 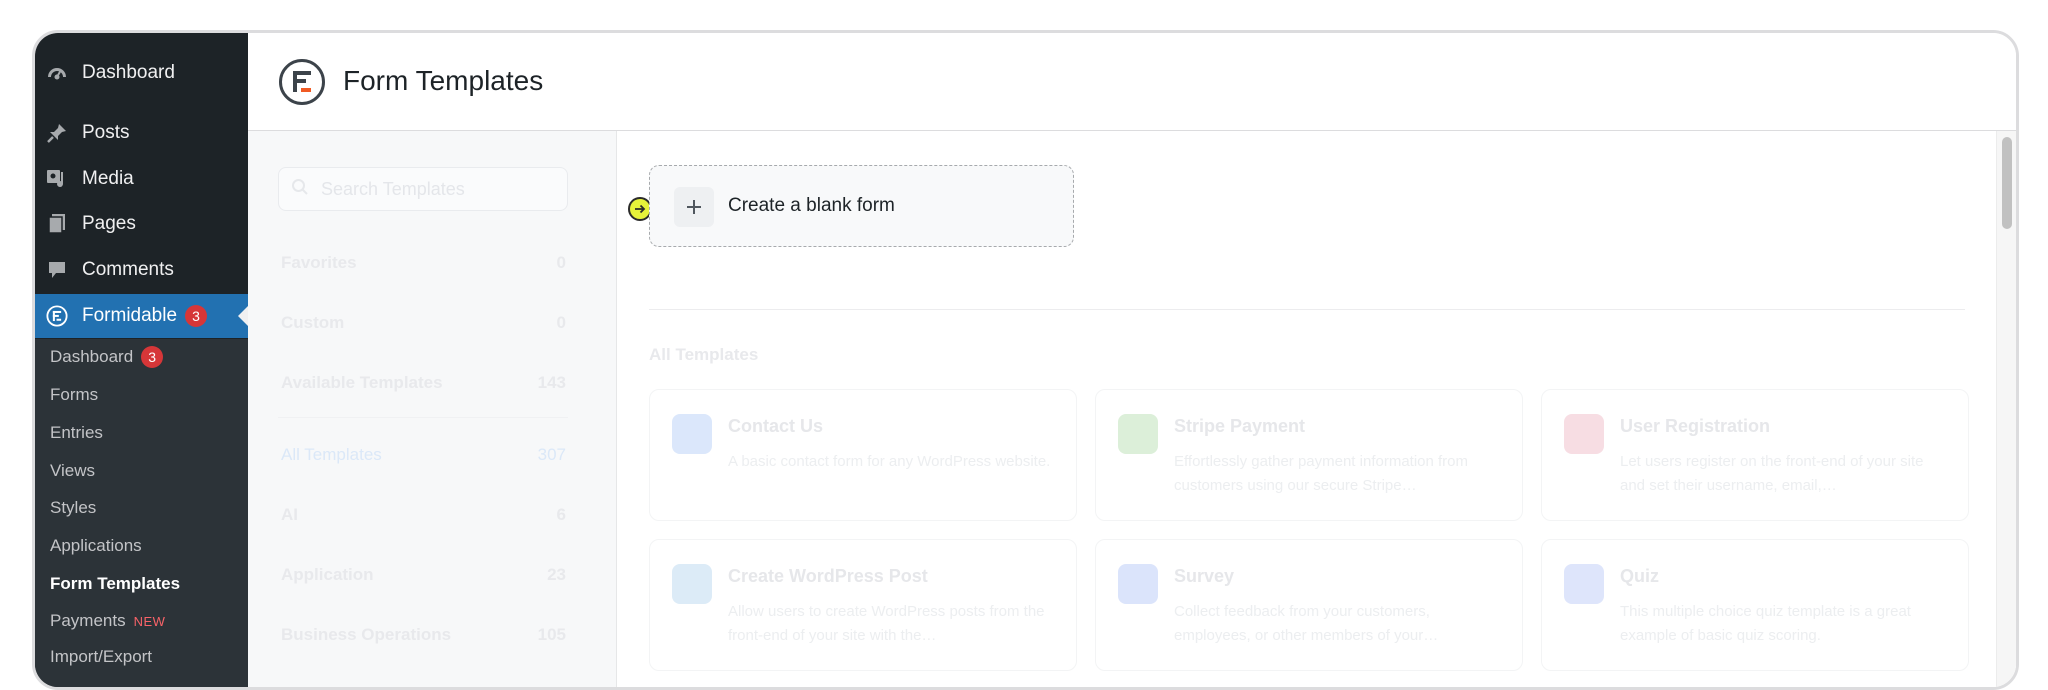 I want to click on media-icon, so click(x=57, y=179).